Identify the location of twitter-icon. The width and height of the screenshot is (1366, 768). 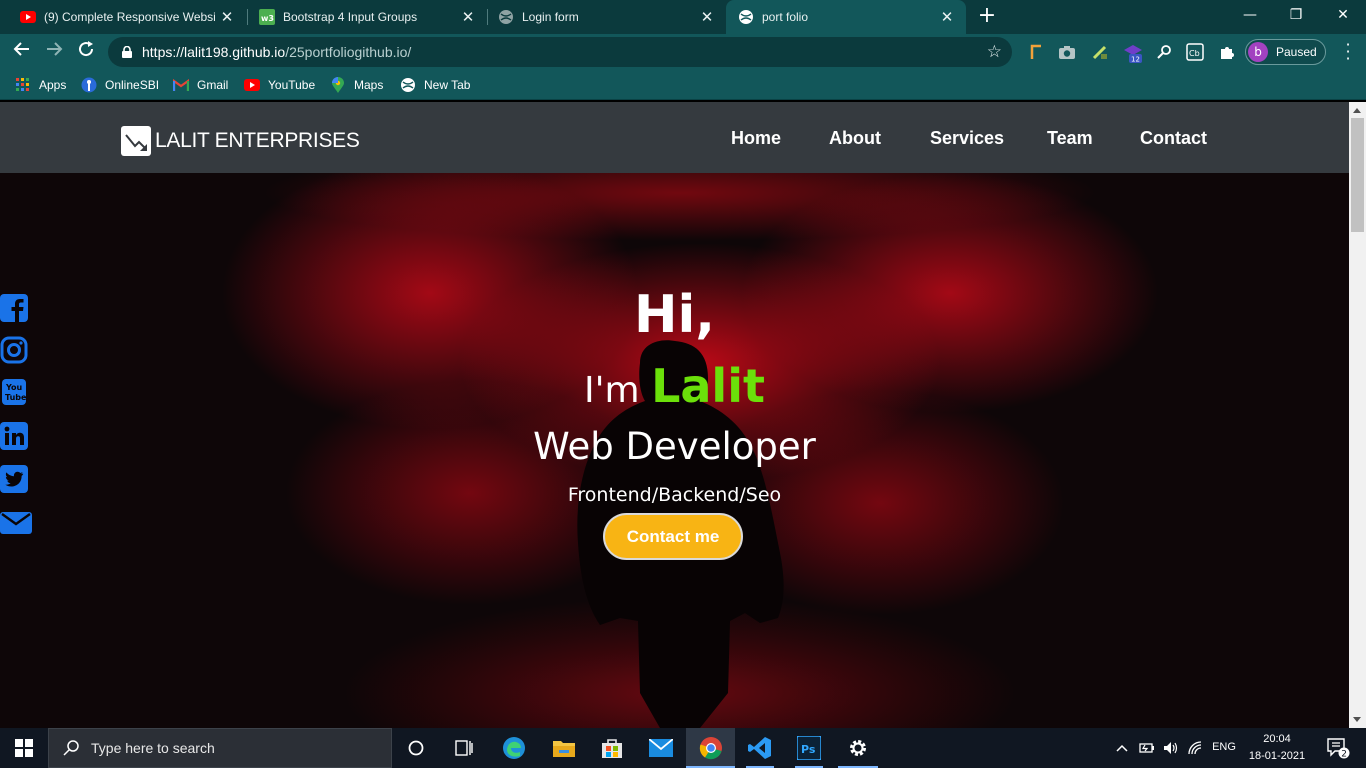
(16, 481).